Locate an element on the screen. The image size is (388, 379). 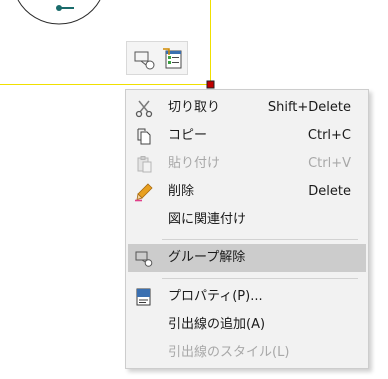
menu-item-copy: コピー Ctrl+C is located at coordinates (247, 136).